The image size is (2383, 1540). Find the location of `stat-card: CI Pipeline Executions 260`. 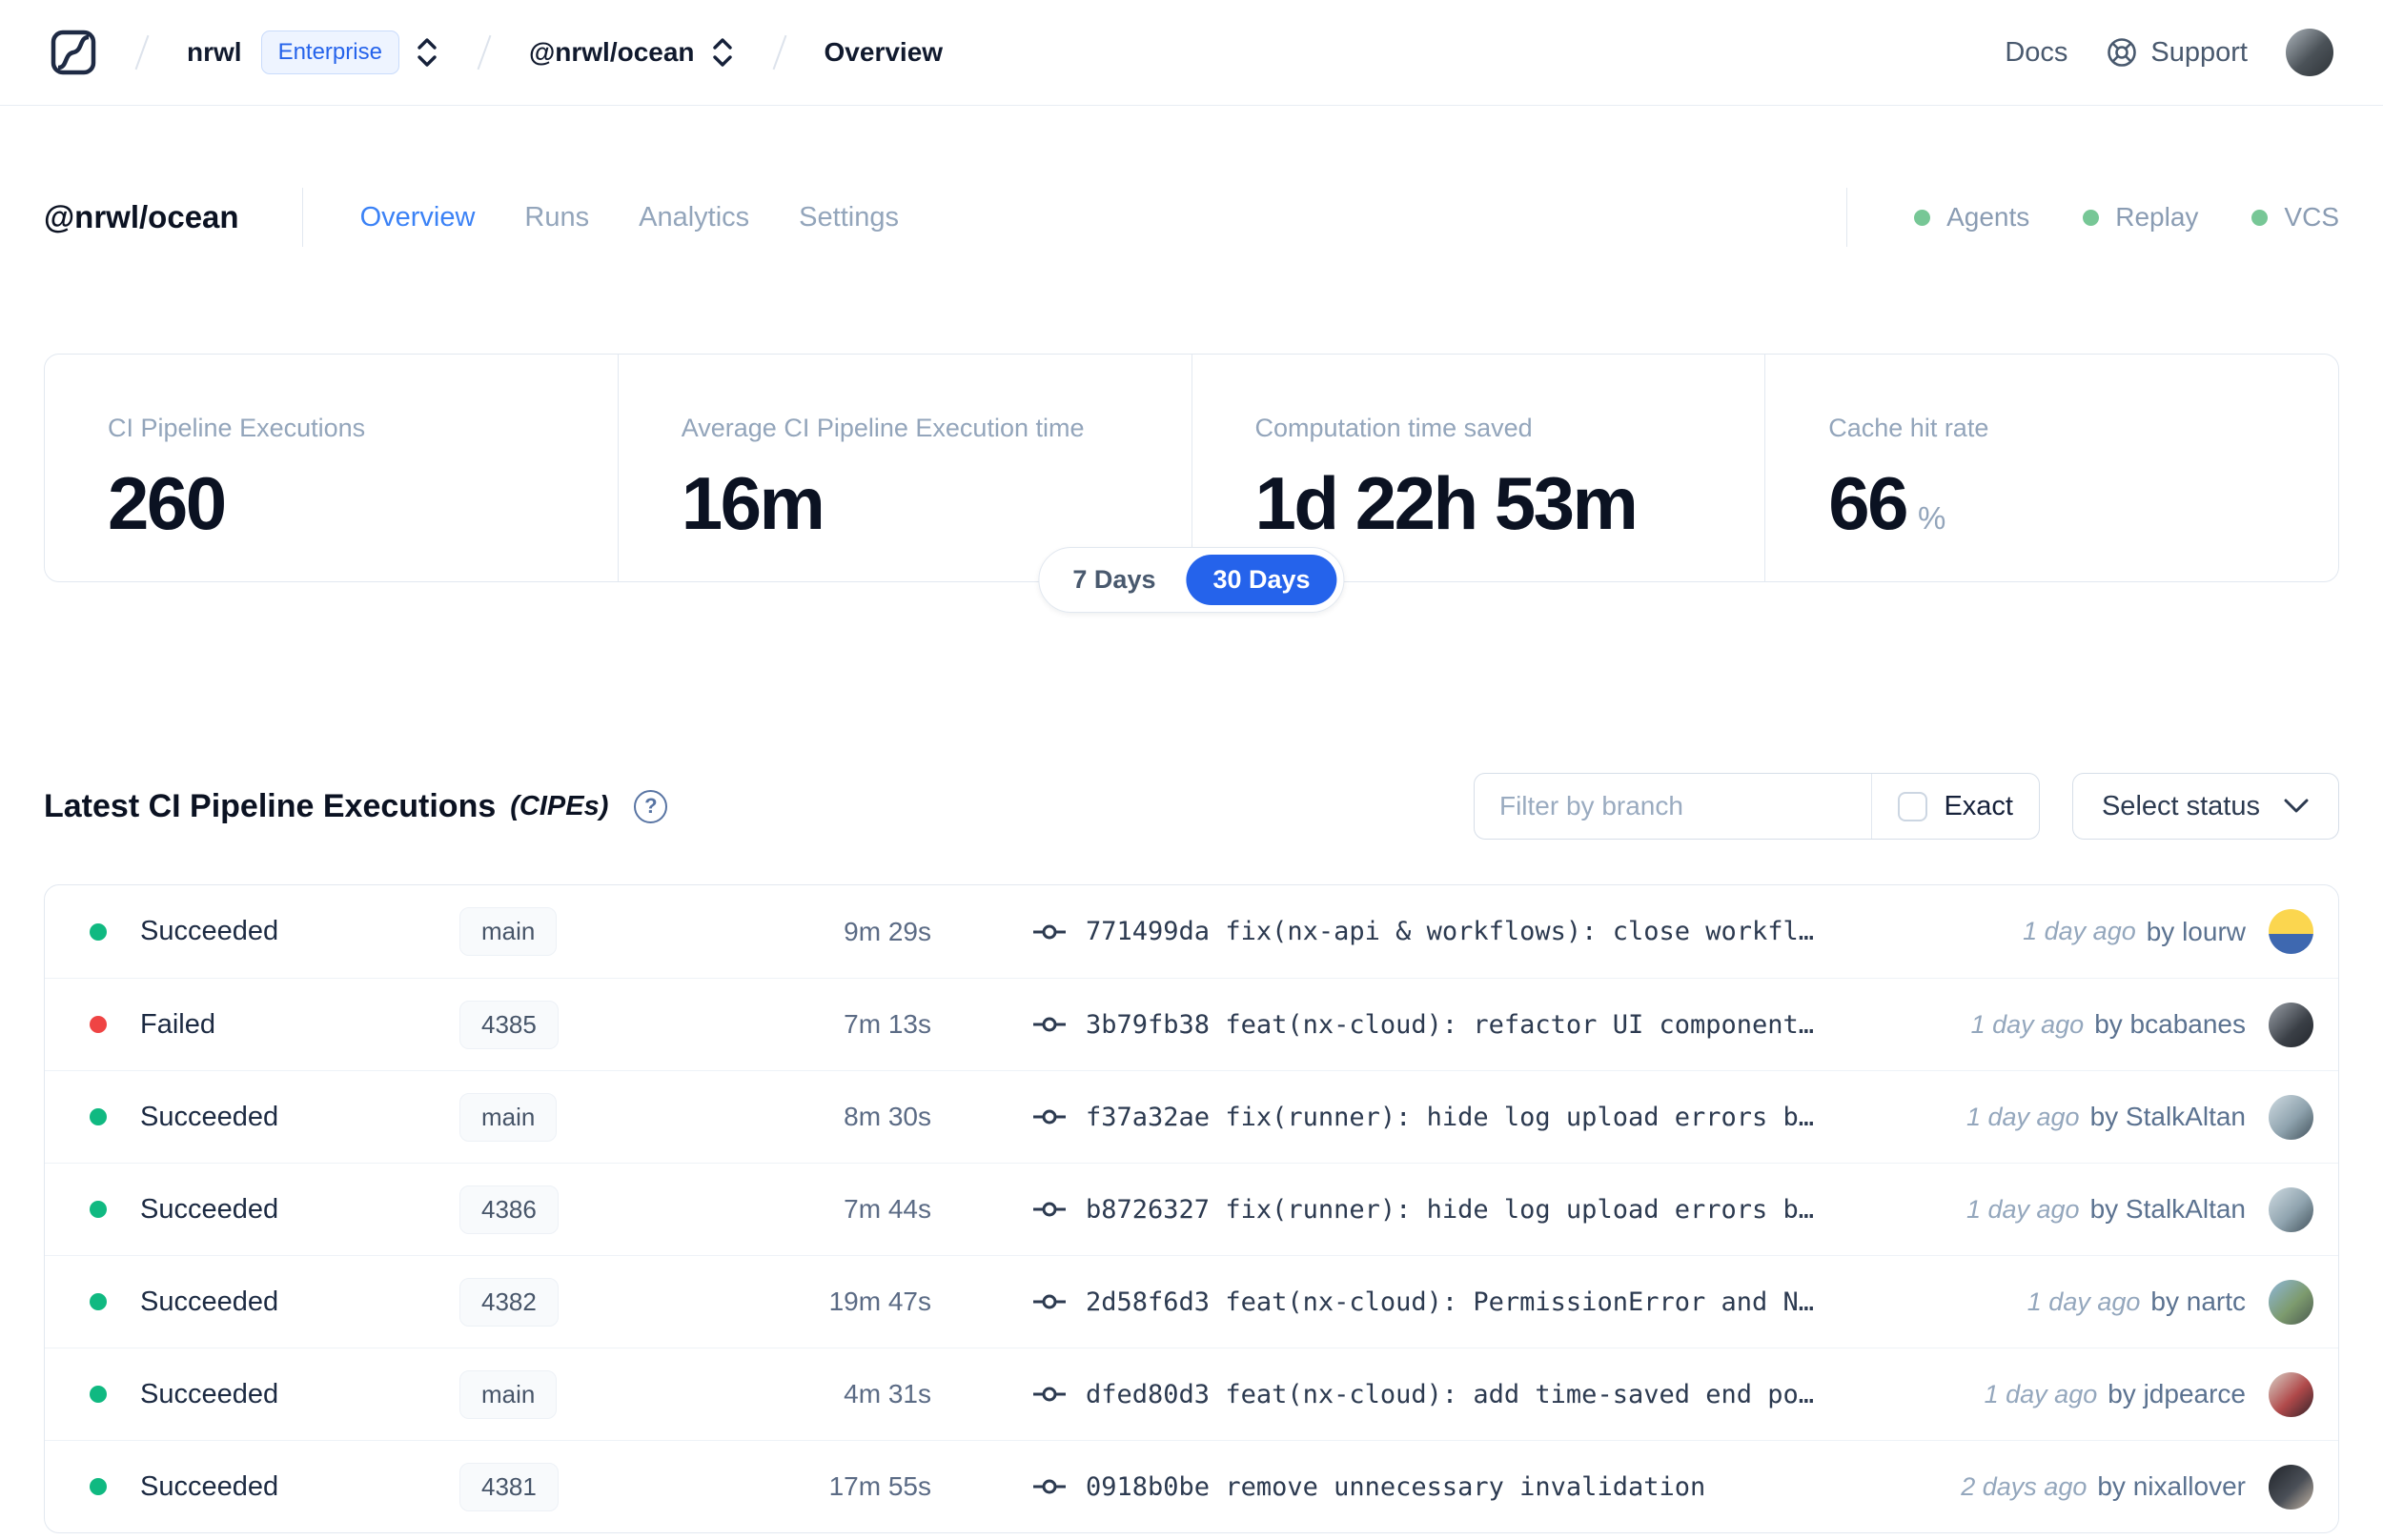

stat-card: CI Pipeline Executions 260 is located at coordinates (332, 468).